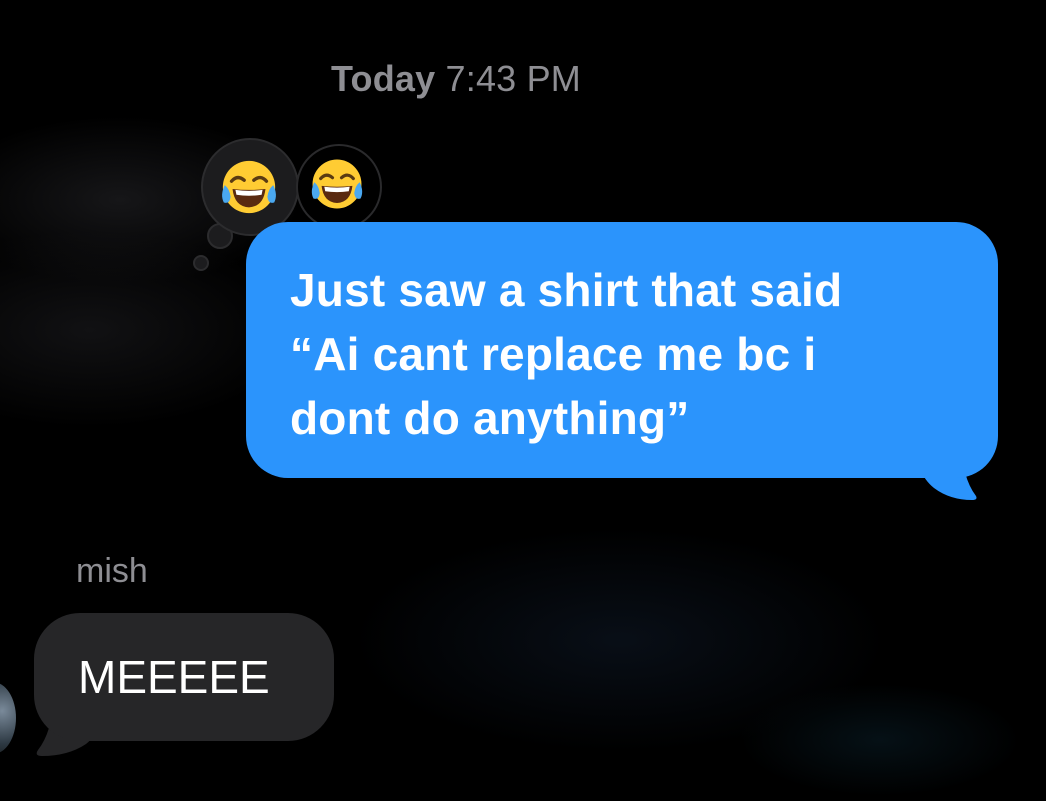 Image resolution: width=1046 pixels, height=801 pixels. Describe the element at coordinates (8, 718) in the screenshot. I see `avatar` at that location.